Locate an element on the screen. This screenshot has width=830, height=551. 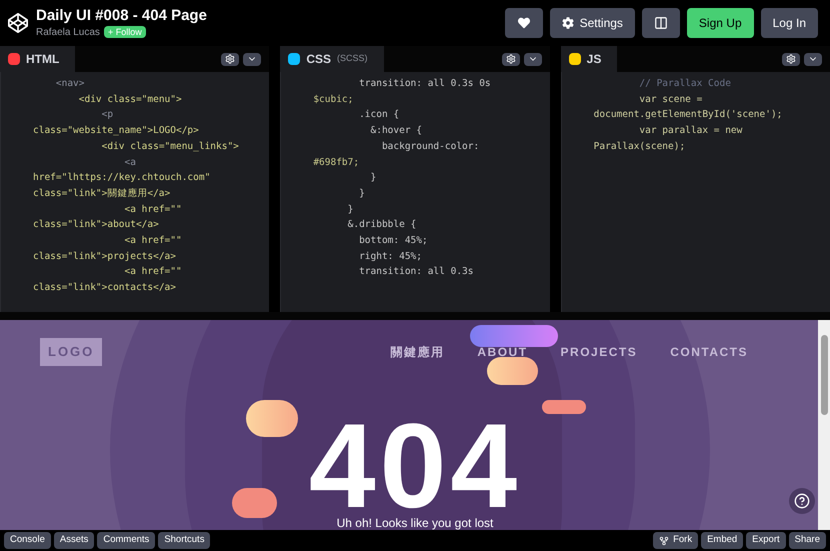
code-line: &:hover { is located at coordinates (396, 131).